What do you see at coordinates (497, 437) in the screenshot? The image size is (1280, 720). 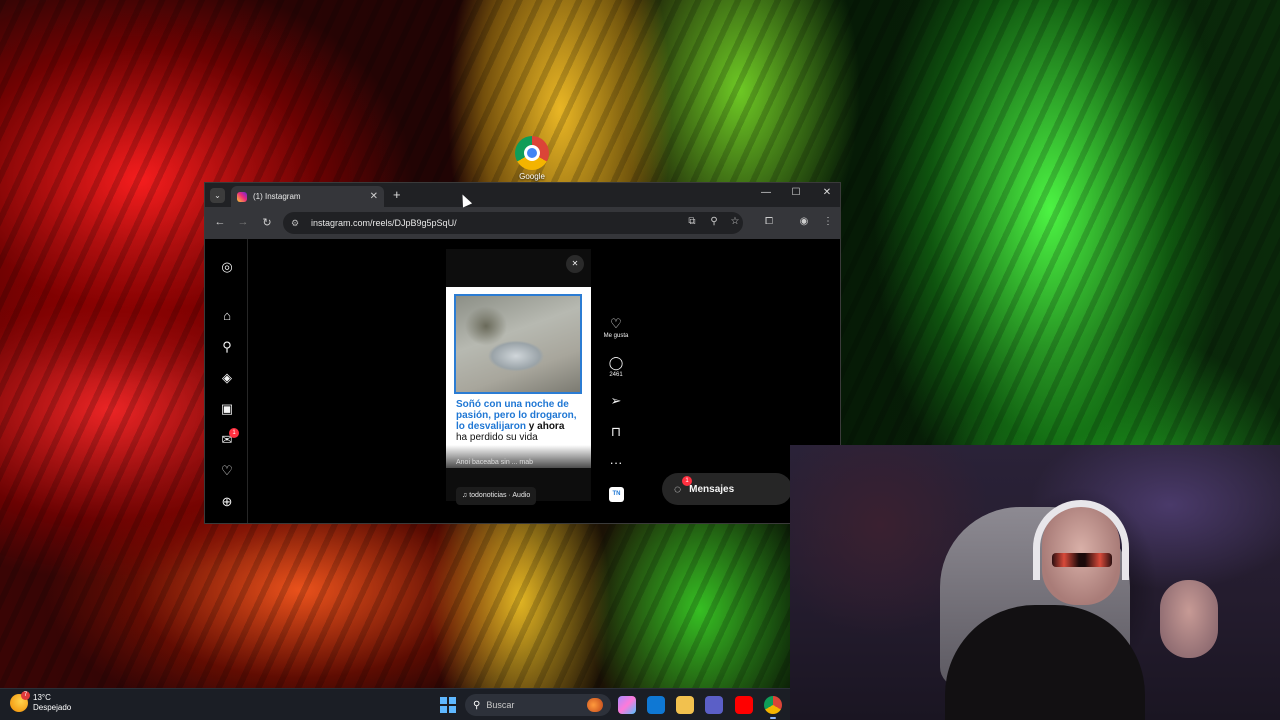 I see `caption-last-line: ha perdido su vida` at bounding box center [497, 437].